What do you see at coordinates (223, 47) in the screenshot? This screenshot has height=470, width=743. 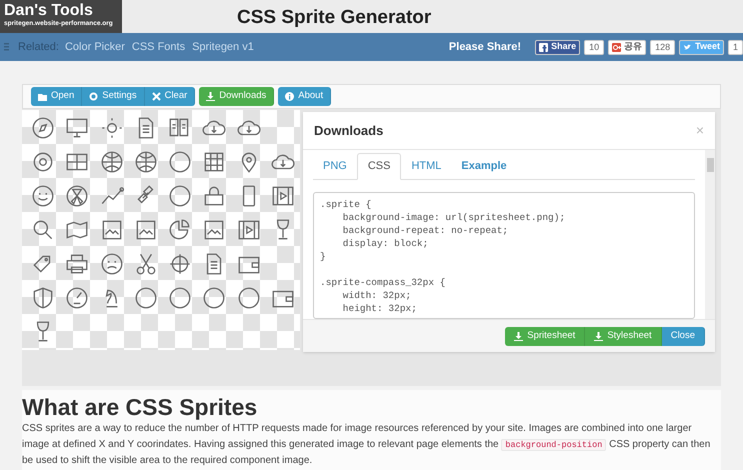 I see `nav-link: Spritegen v1` at bounding box center [223, 47].